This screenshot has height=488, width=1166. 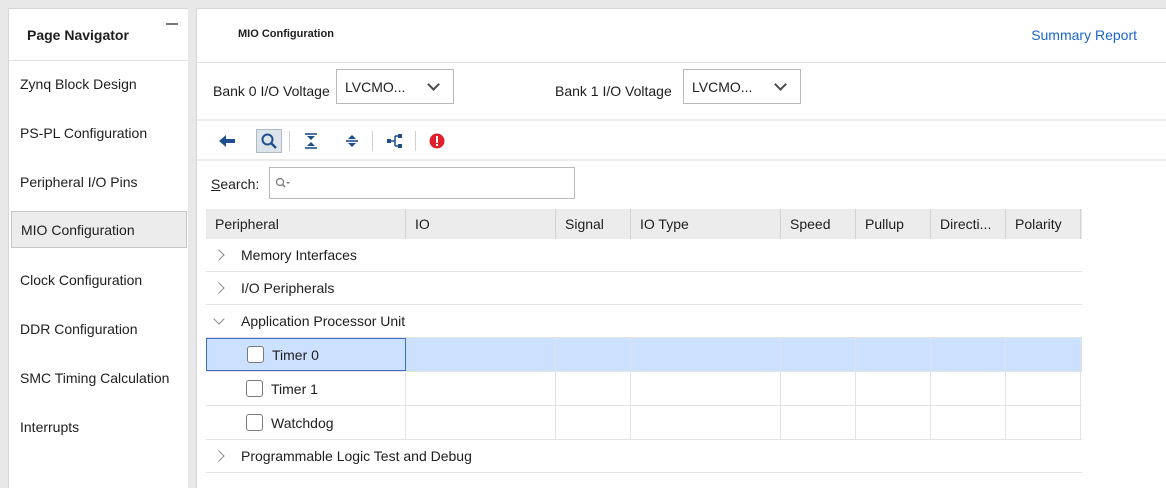 What do you see at coordinates (818, 224) in the screenshot?
I see `column-header-speed: Speed` at bounding box center [818, 224].